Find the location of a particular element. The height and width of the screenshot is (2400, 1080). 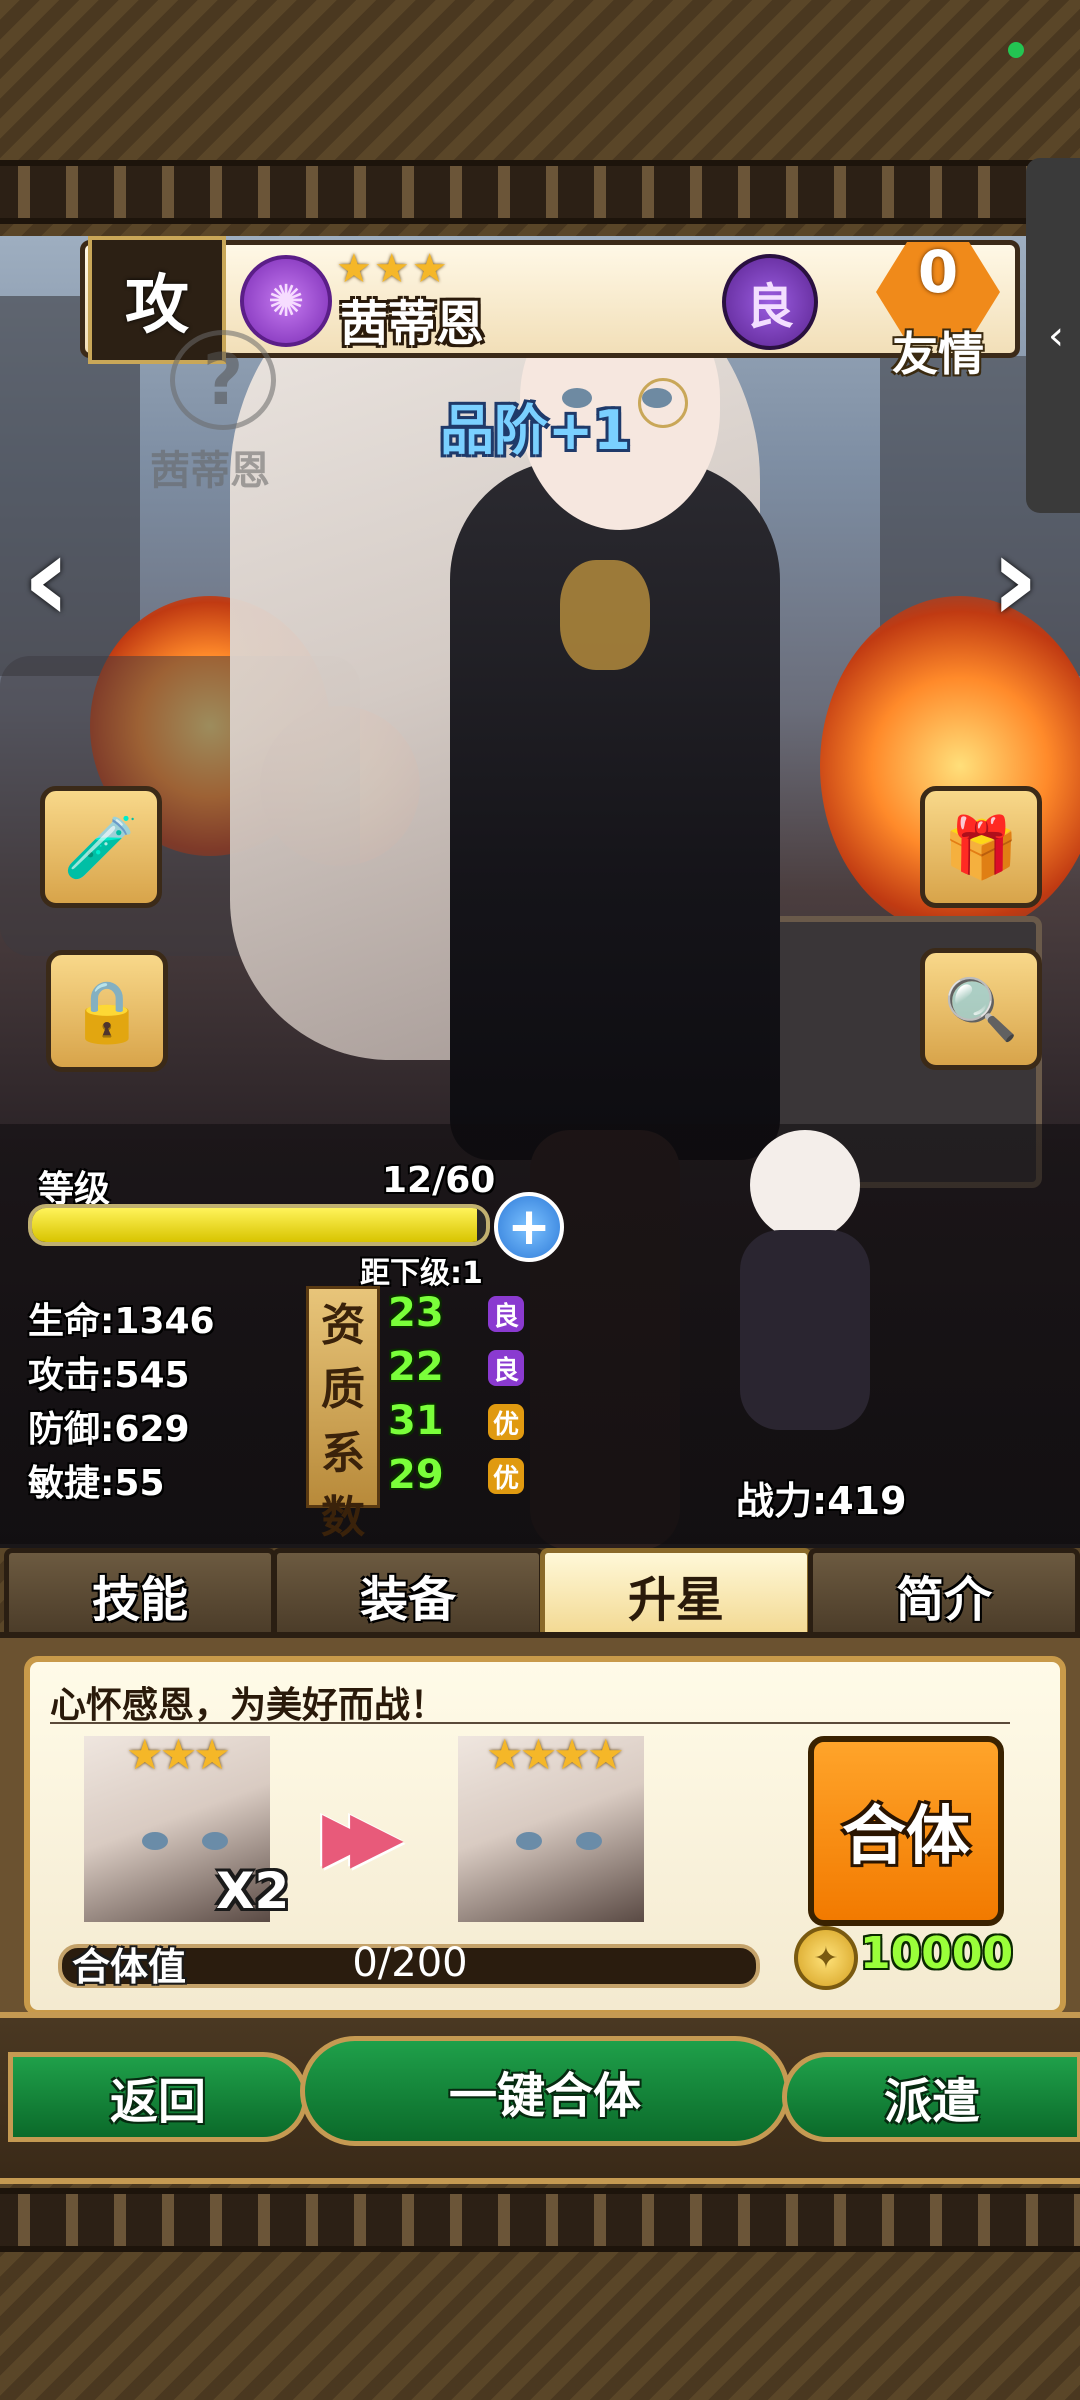

friendship-indicator: 0 友情 is located at coordinates (938, 309).